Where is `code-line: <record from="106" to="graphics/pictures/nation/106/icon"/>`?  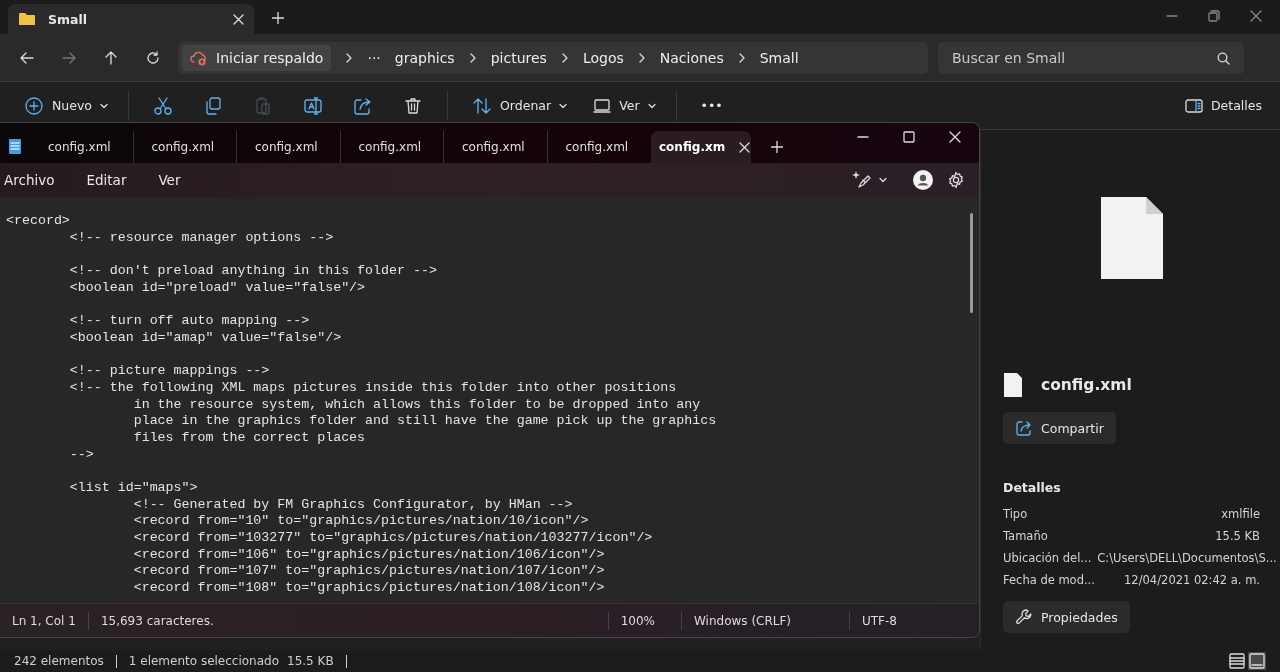 code-line: <record from="106" to="graphics/pictures/nation/106/icon"/> is located at coordinates (369, 555).